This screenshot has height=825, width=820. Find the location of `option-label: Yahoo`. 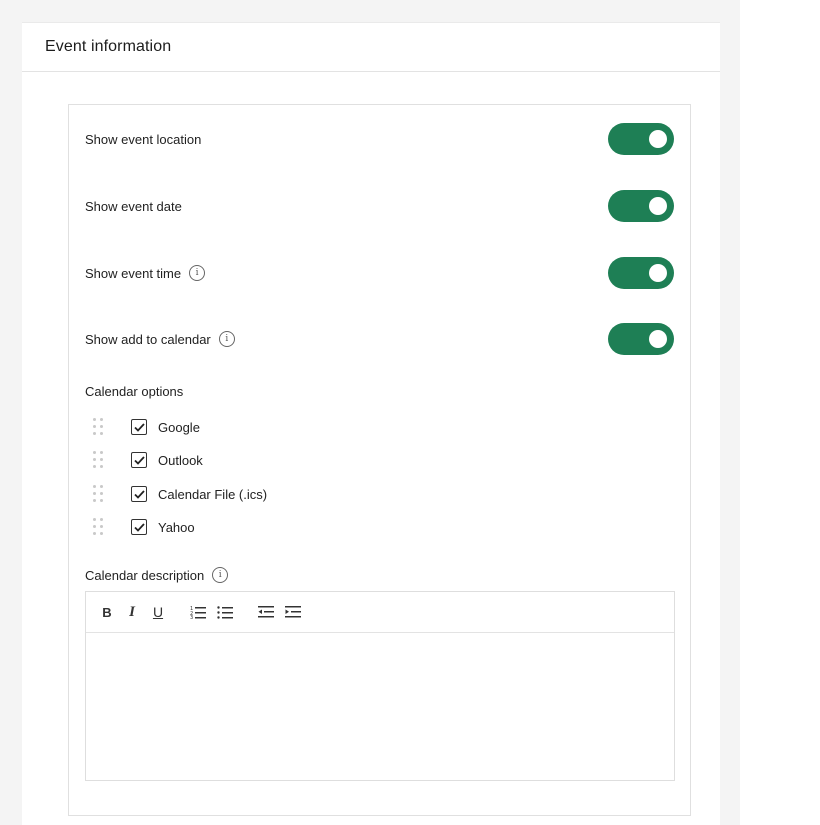

option-label: Yahoo is located at coordinates (176, 527).